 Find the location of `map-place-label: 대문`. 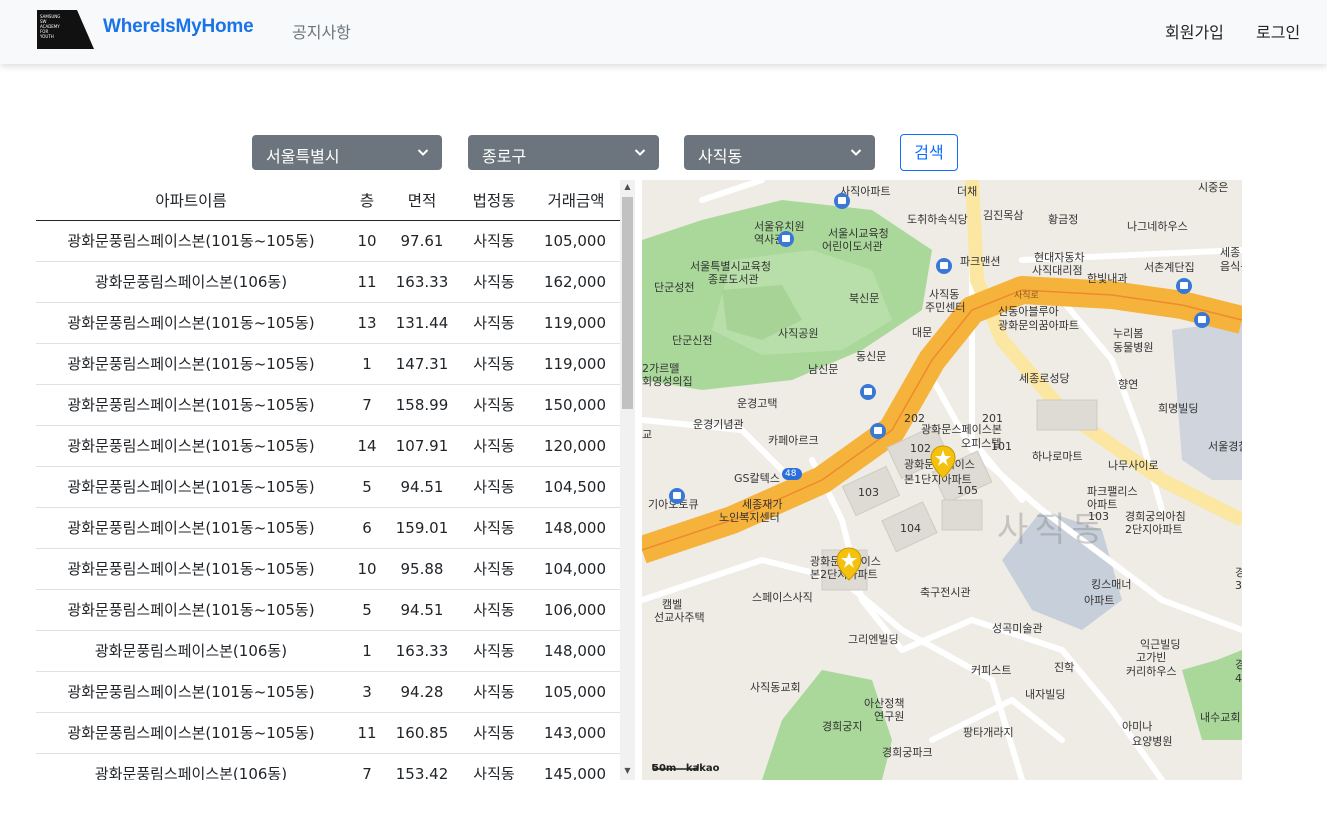

map-place-label: 대문 is located at coordinates (922, 332).